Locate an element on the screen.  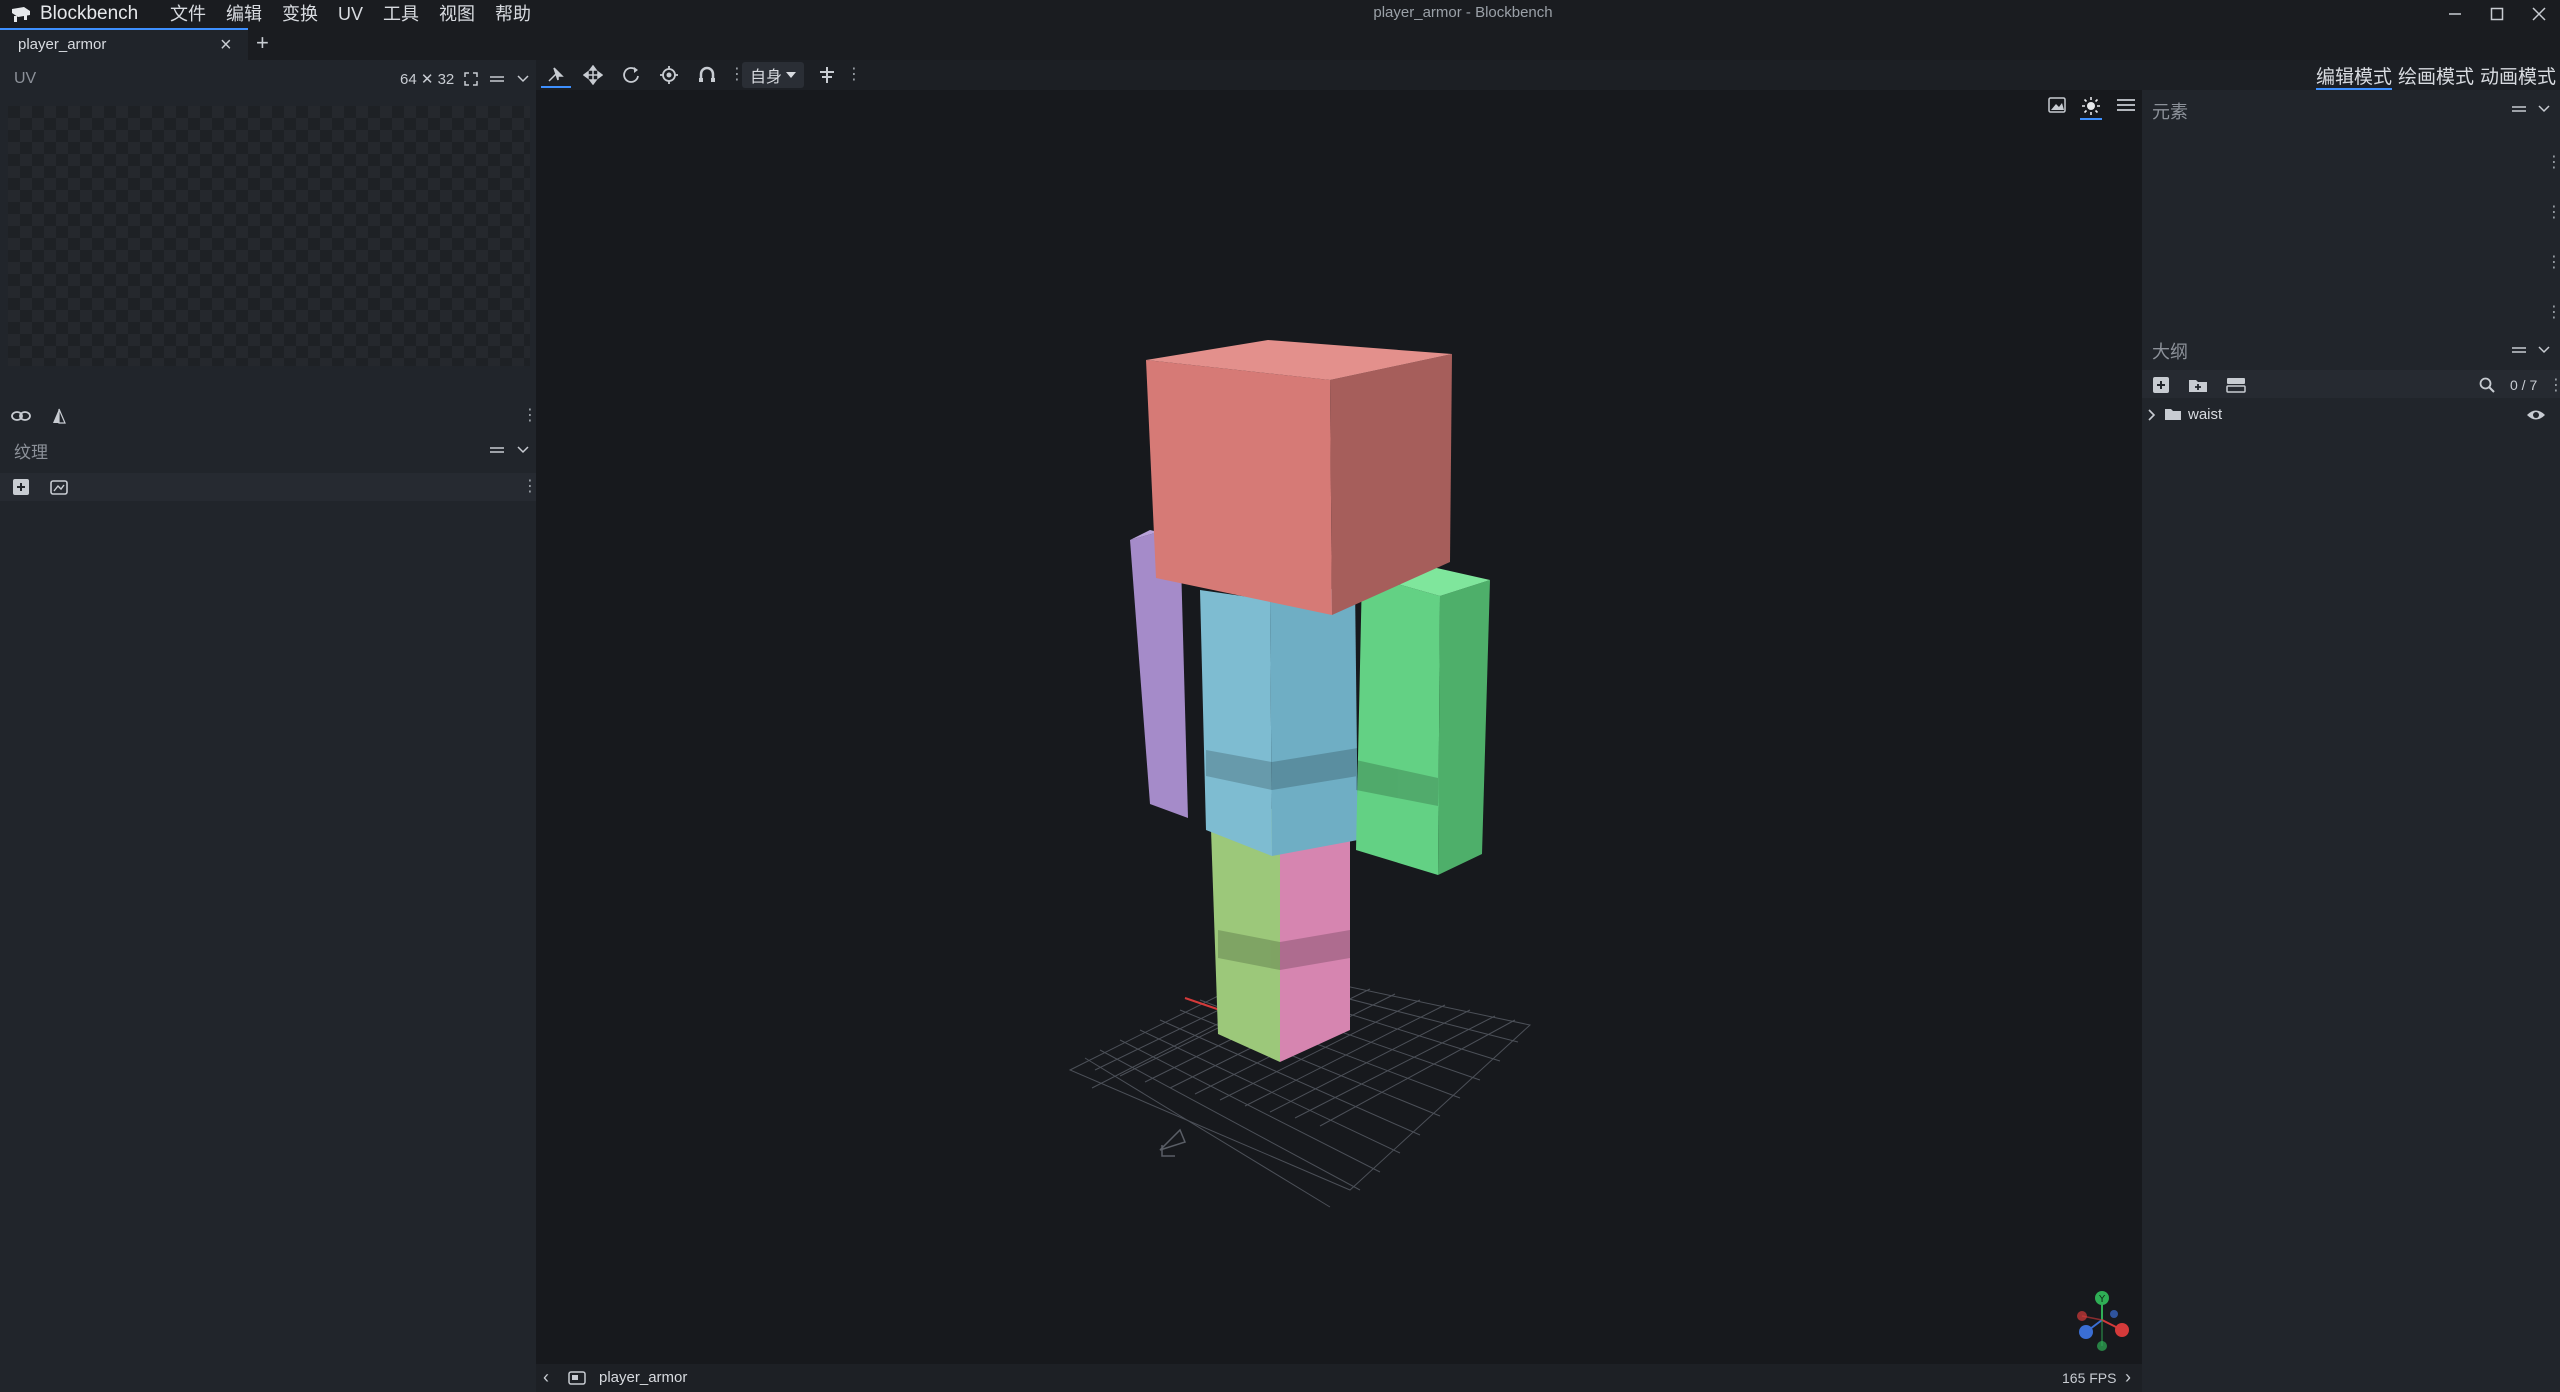
project-icon is located at coordinates (577, 1378).